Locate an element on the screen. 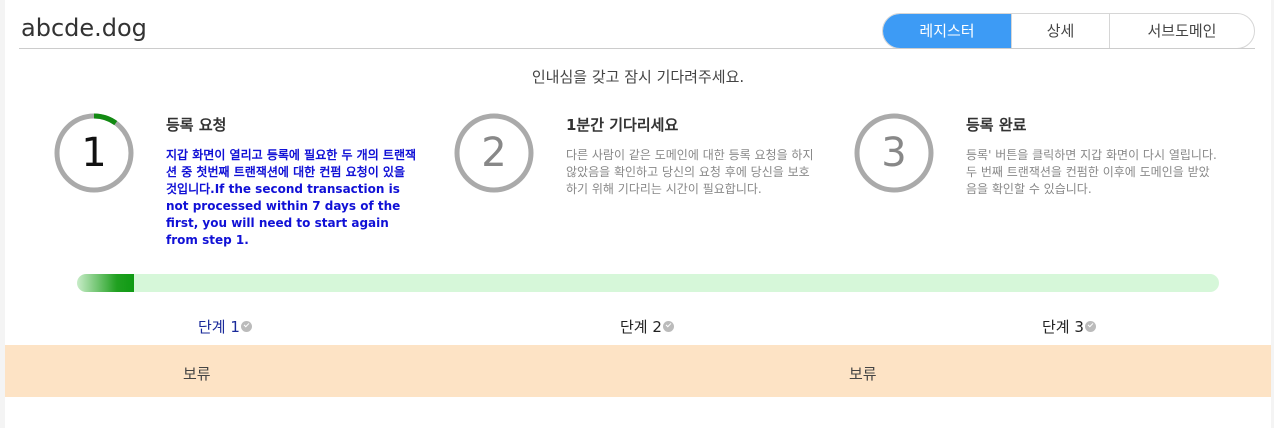  step-1-number: 1 is located at coordinates (94, 153).